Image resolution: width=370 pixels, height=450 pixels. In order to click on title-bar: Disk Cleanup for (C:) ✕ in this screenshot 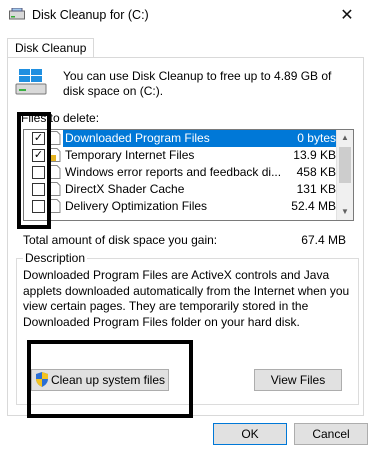, I will do `click(185, 15)`.